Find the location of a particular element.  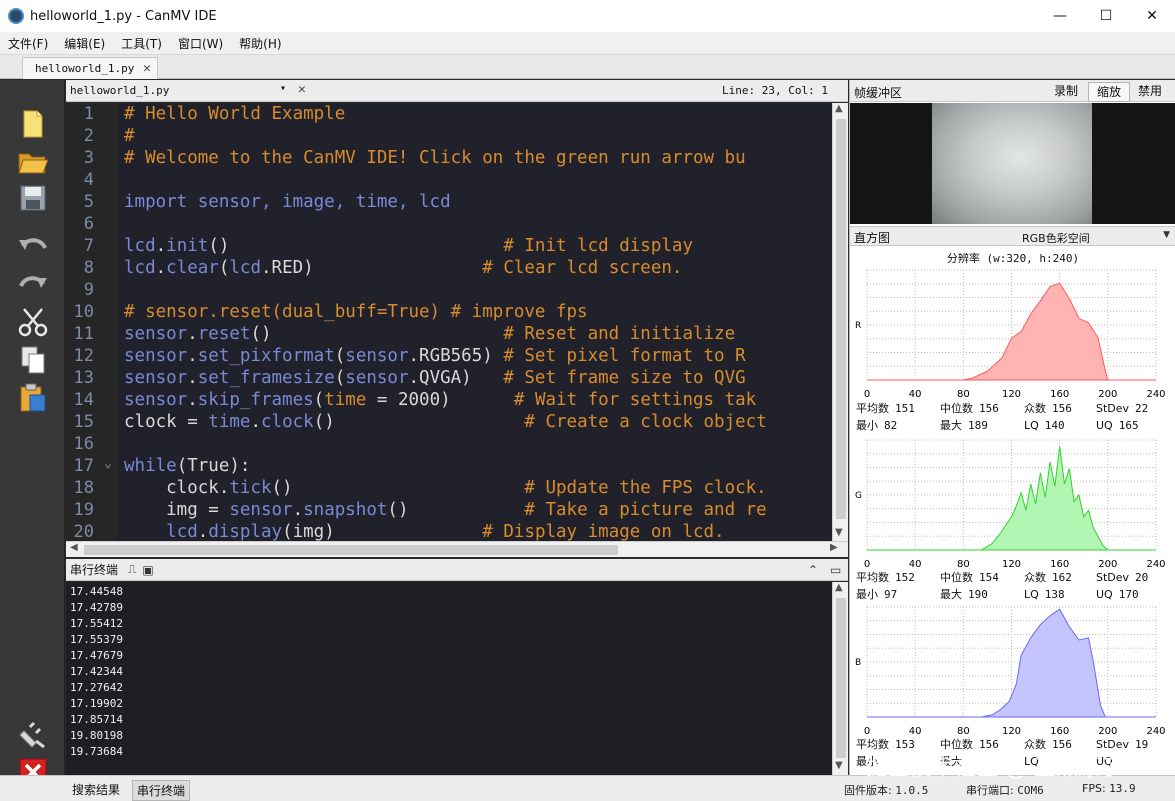

stat-value: 82 is located at coordinates (891, 425).